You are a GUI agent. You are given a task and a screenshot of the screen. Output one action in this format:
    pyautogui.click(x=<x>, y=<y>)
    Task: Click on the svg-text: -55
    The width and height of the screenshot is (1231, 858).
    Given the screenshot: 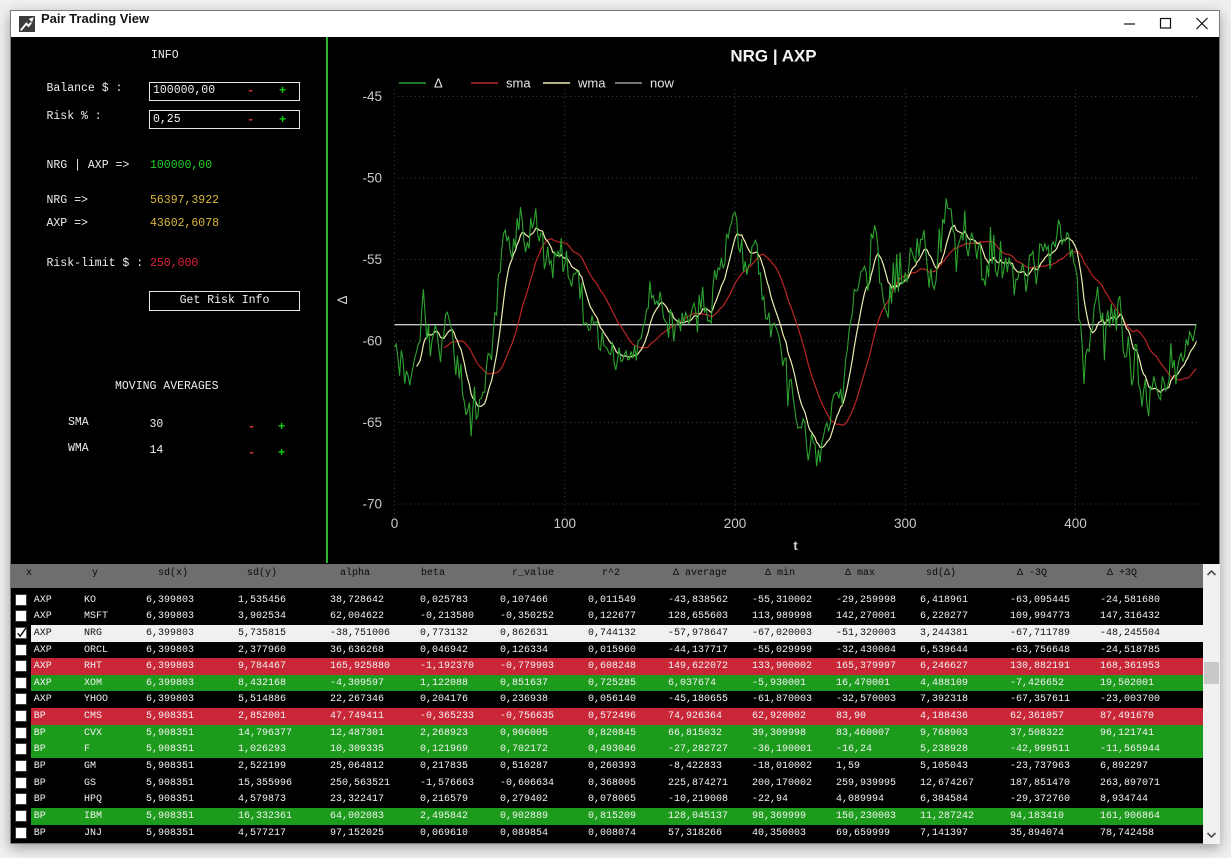 What is the action you would take?
    pyautogui.click(x=372, y=259)
    